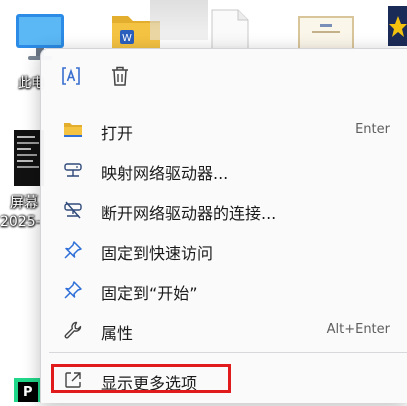 Image resolution: width=407 pixels, height=406 pixels. I want to click on menu-item-label: 打开, so click(117, 133).